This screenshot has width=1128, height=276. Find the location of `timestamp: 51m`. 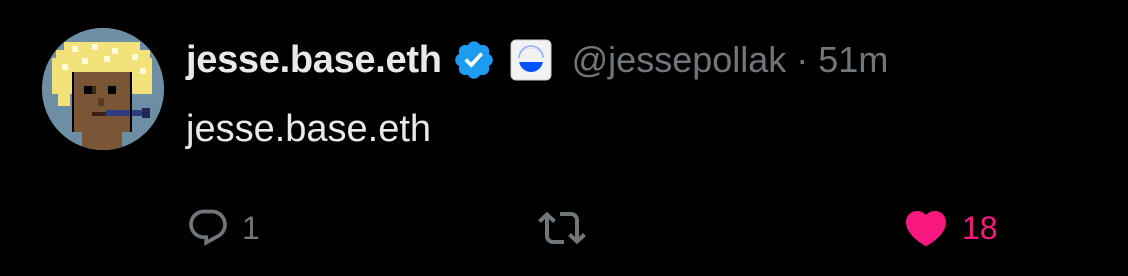

timestamp: 51m is located at coordinates (853, 60).